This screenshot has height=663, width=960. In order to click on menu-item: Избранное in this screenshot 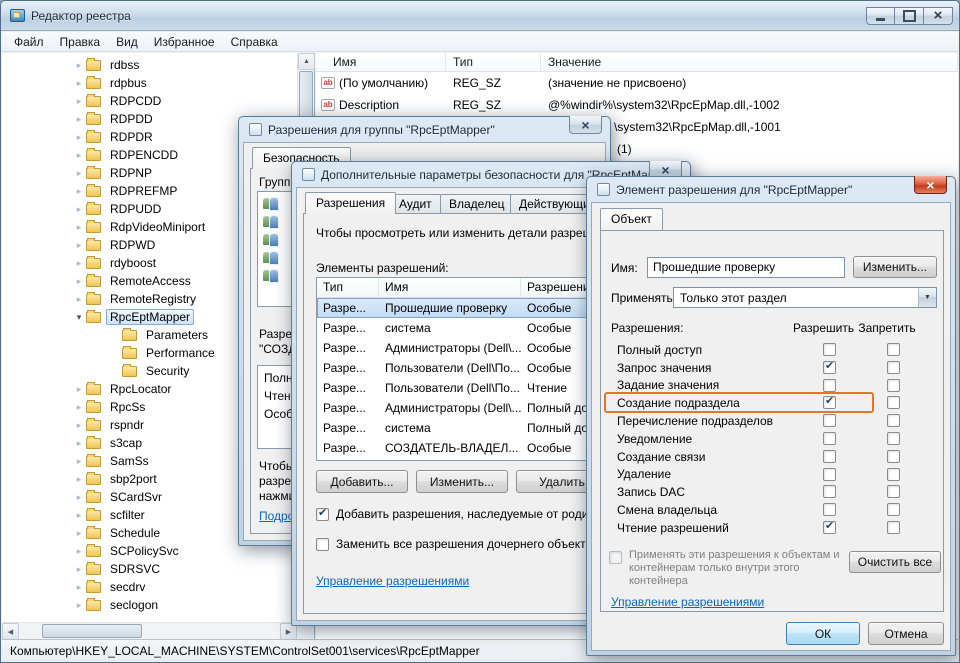, I will do `click(184, 42)`.